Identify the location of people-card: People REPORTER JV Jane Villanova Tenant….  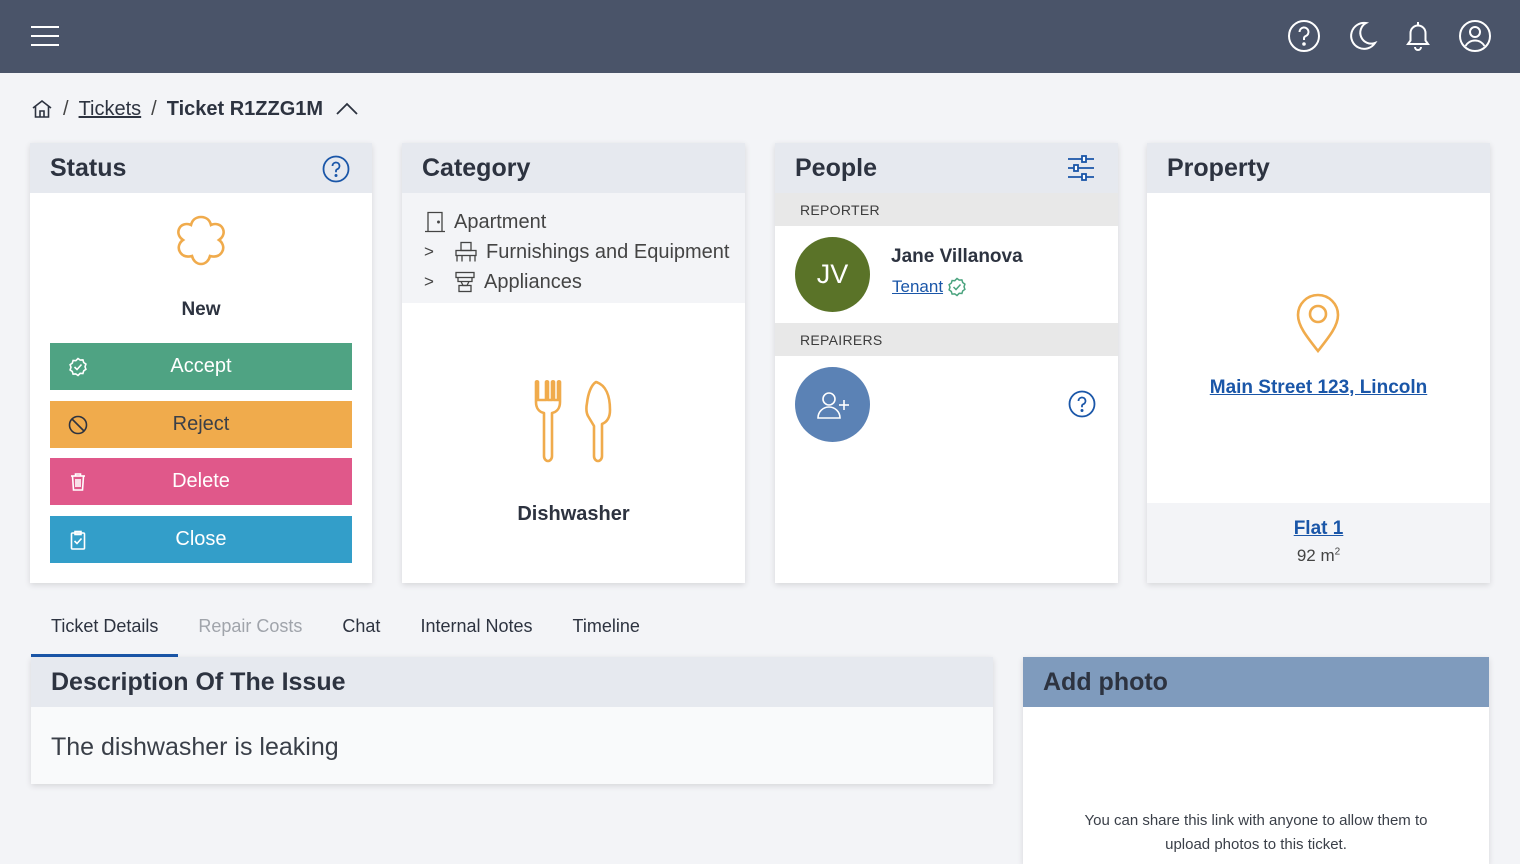
(946, 363).